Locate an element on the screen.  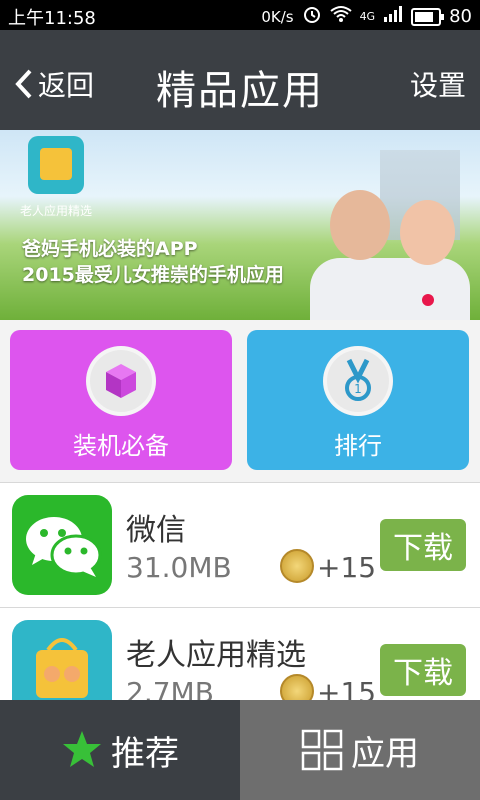
ranking-tile: 1 排行 is located at coordinates (358, 400).